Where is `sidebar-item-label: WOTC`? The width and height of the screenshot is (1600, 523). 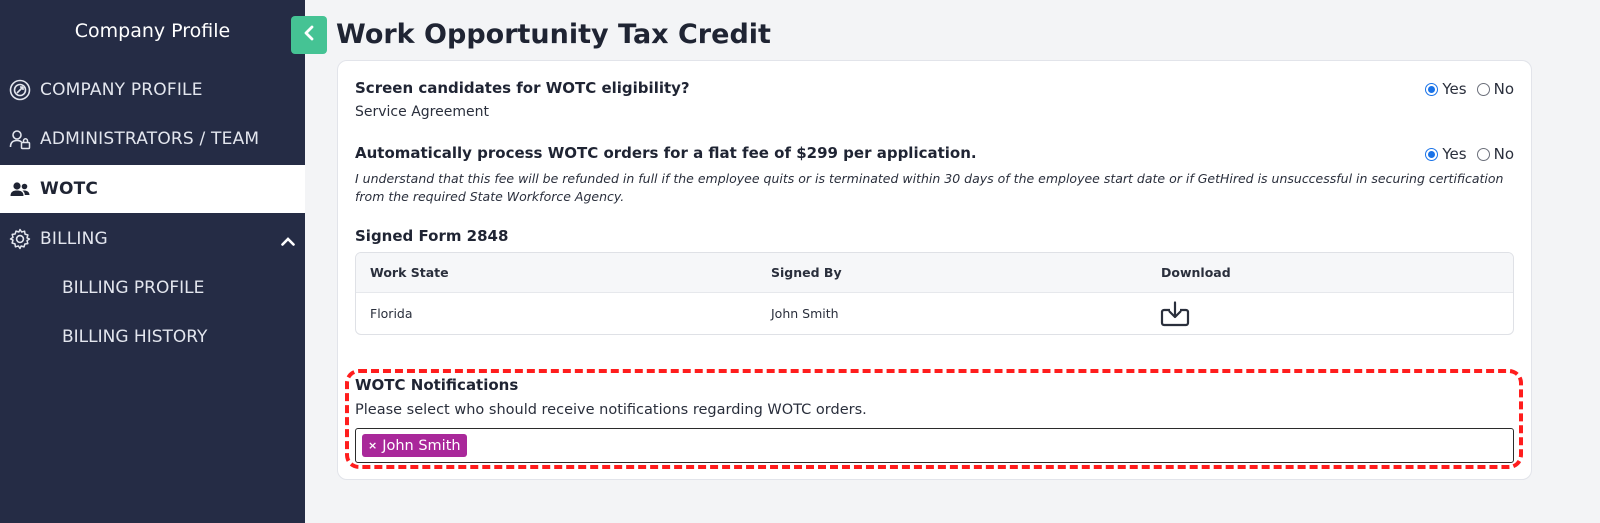
sidebar-item-label: WOTC is located at coordinates (69, 189).